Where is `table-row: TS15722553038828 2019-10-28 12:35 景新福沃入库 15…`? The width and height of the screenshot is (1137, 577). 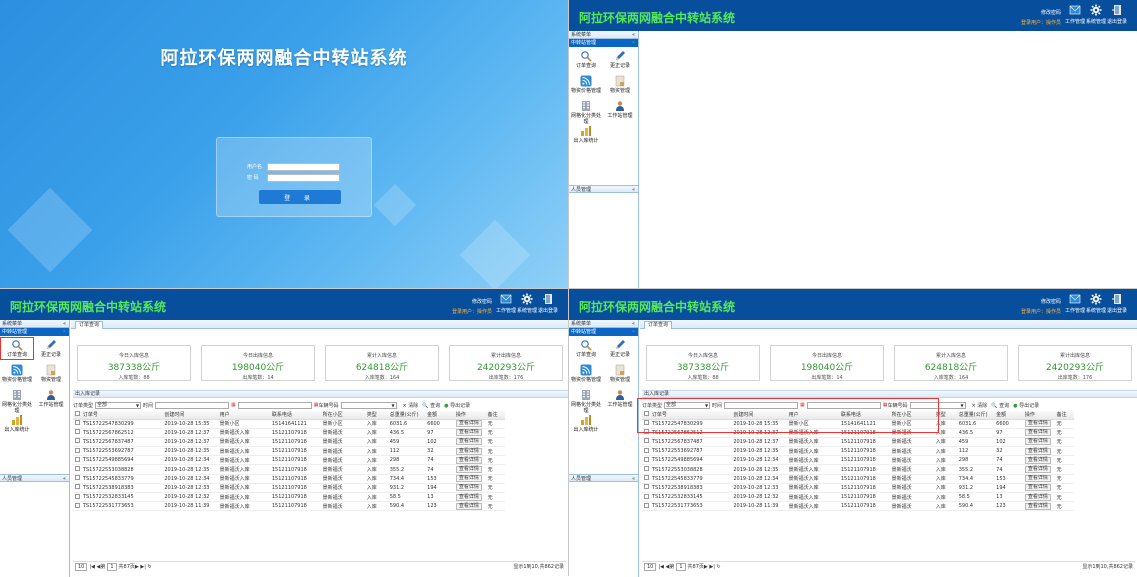
table-row: TS15722553038828 2019-10-28 12:35 景新福沃入库 15… is located at coordinates (858, 469).